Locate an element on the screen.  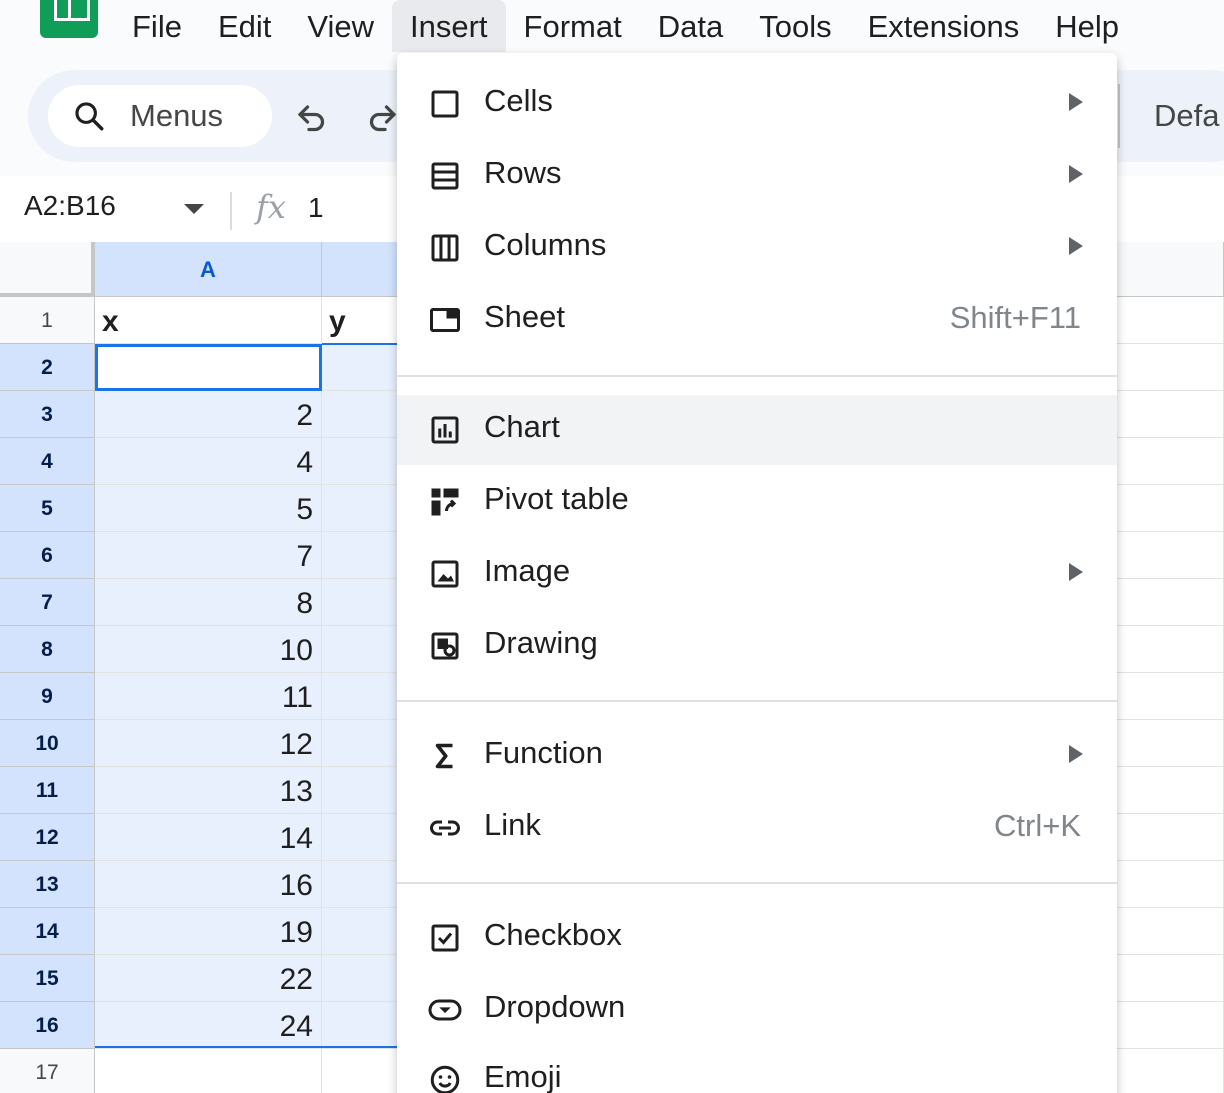
cell-a is located at coordinates (208, 1071).